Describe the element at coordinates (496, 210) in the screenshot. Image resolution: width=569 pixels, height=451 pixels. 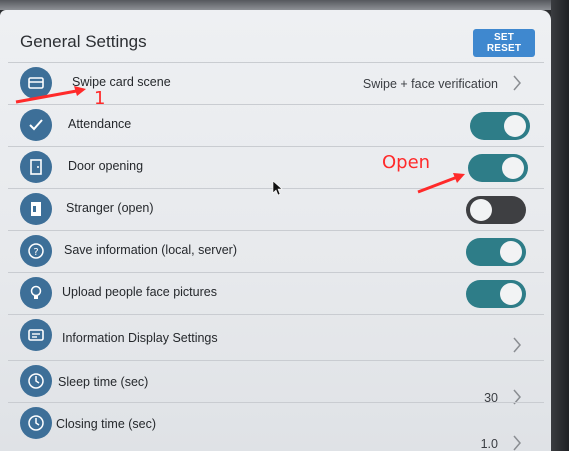
I see `stranger-open-toggle` at that location.